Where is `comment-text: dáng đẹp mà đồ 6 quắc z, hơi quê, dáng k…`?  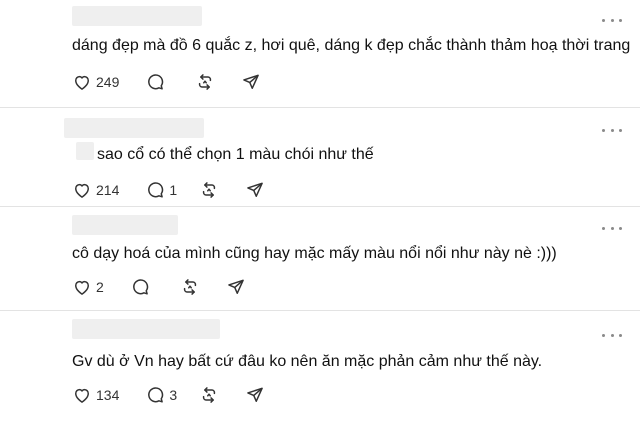 comment-text: dáng đẹp mà đồ 6 quắc z, hơi quê, dáng k… is located at coordinates (351, 45).